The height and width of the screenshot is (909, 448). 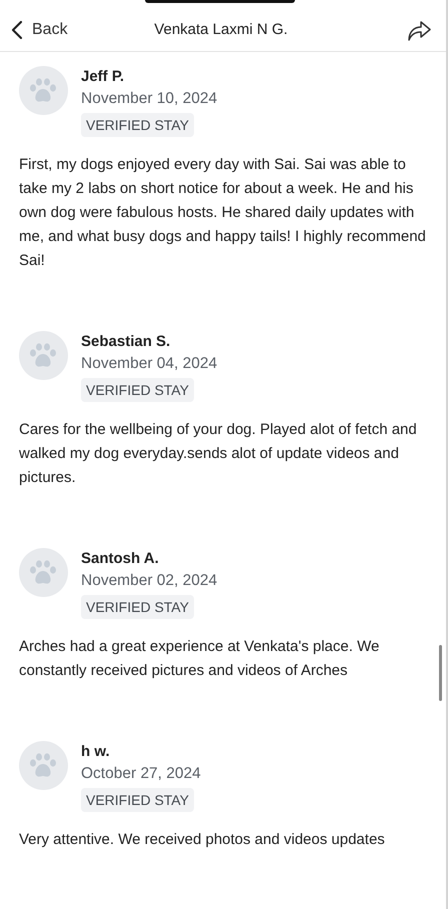 What do you see at coordinates (125, 341) in the screenshot?
I see `reviewer-name: Sebastian S.` at bounding box center [125, 341].